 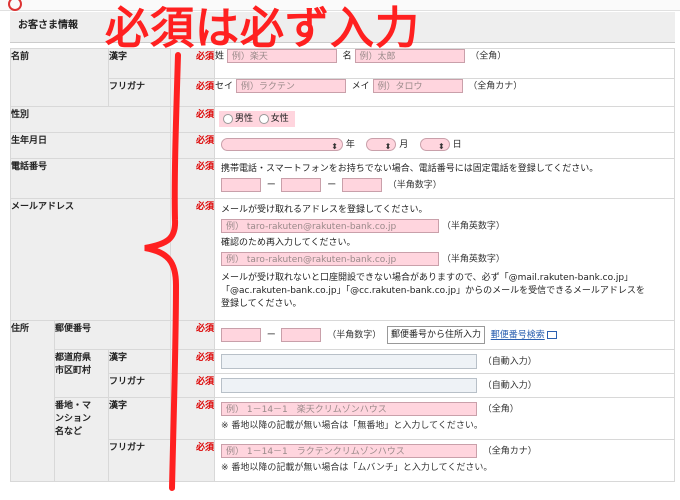 What do you see at coordinates (282, 144) in the screenshot?
I see `year-select: ⬍` at bounding box center [282, 144].